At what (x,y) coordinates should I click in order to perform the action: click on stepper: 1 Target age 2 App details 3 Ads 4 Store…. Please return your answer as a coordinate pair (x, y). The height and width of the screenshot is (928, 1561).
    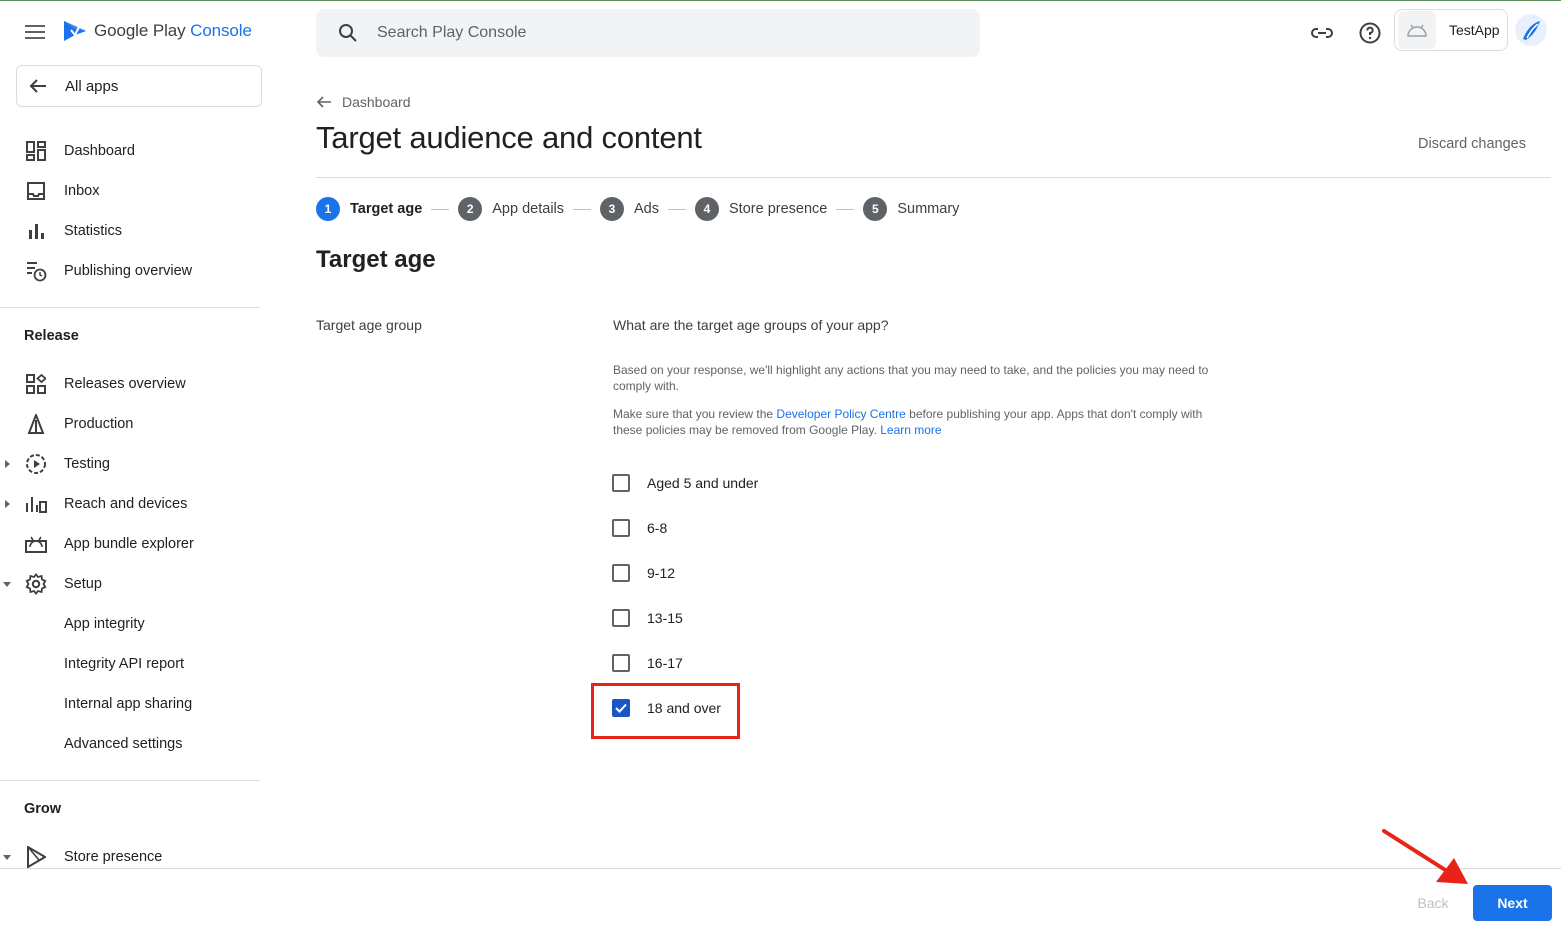
    Looking at the image, I should click on (637, 209).